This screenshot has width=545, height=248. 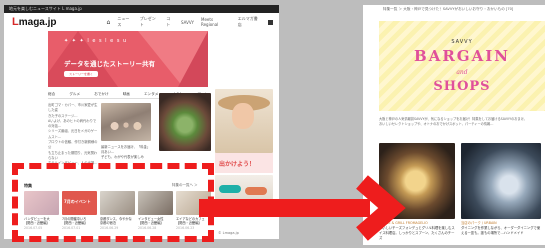 I want to click on banner-shops: SHOPS, so click(x=462, y=86).